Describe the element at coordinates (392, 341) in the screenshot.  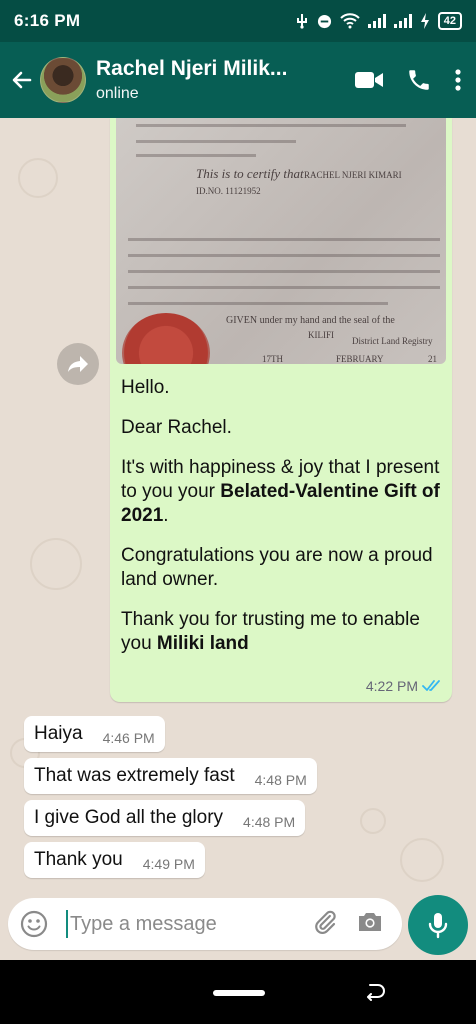
I see `doc-registry: District Land Registry` at that location.